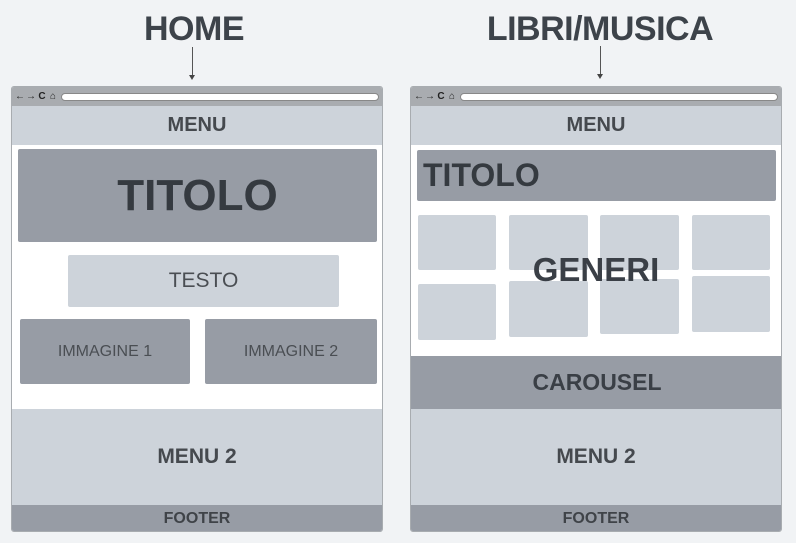 This screenshot has height=543, width=796. Describe the element at coordinates (596, 269) in the screenshot. I see `genres-label: GENERI` at that location.